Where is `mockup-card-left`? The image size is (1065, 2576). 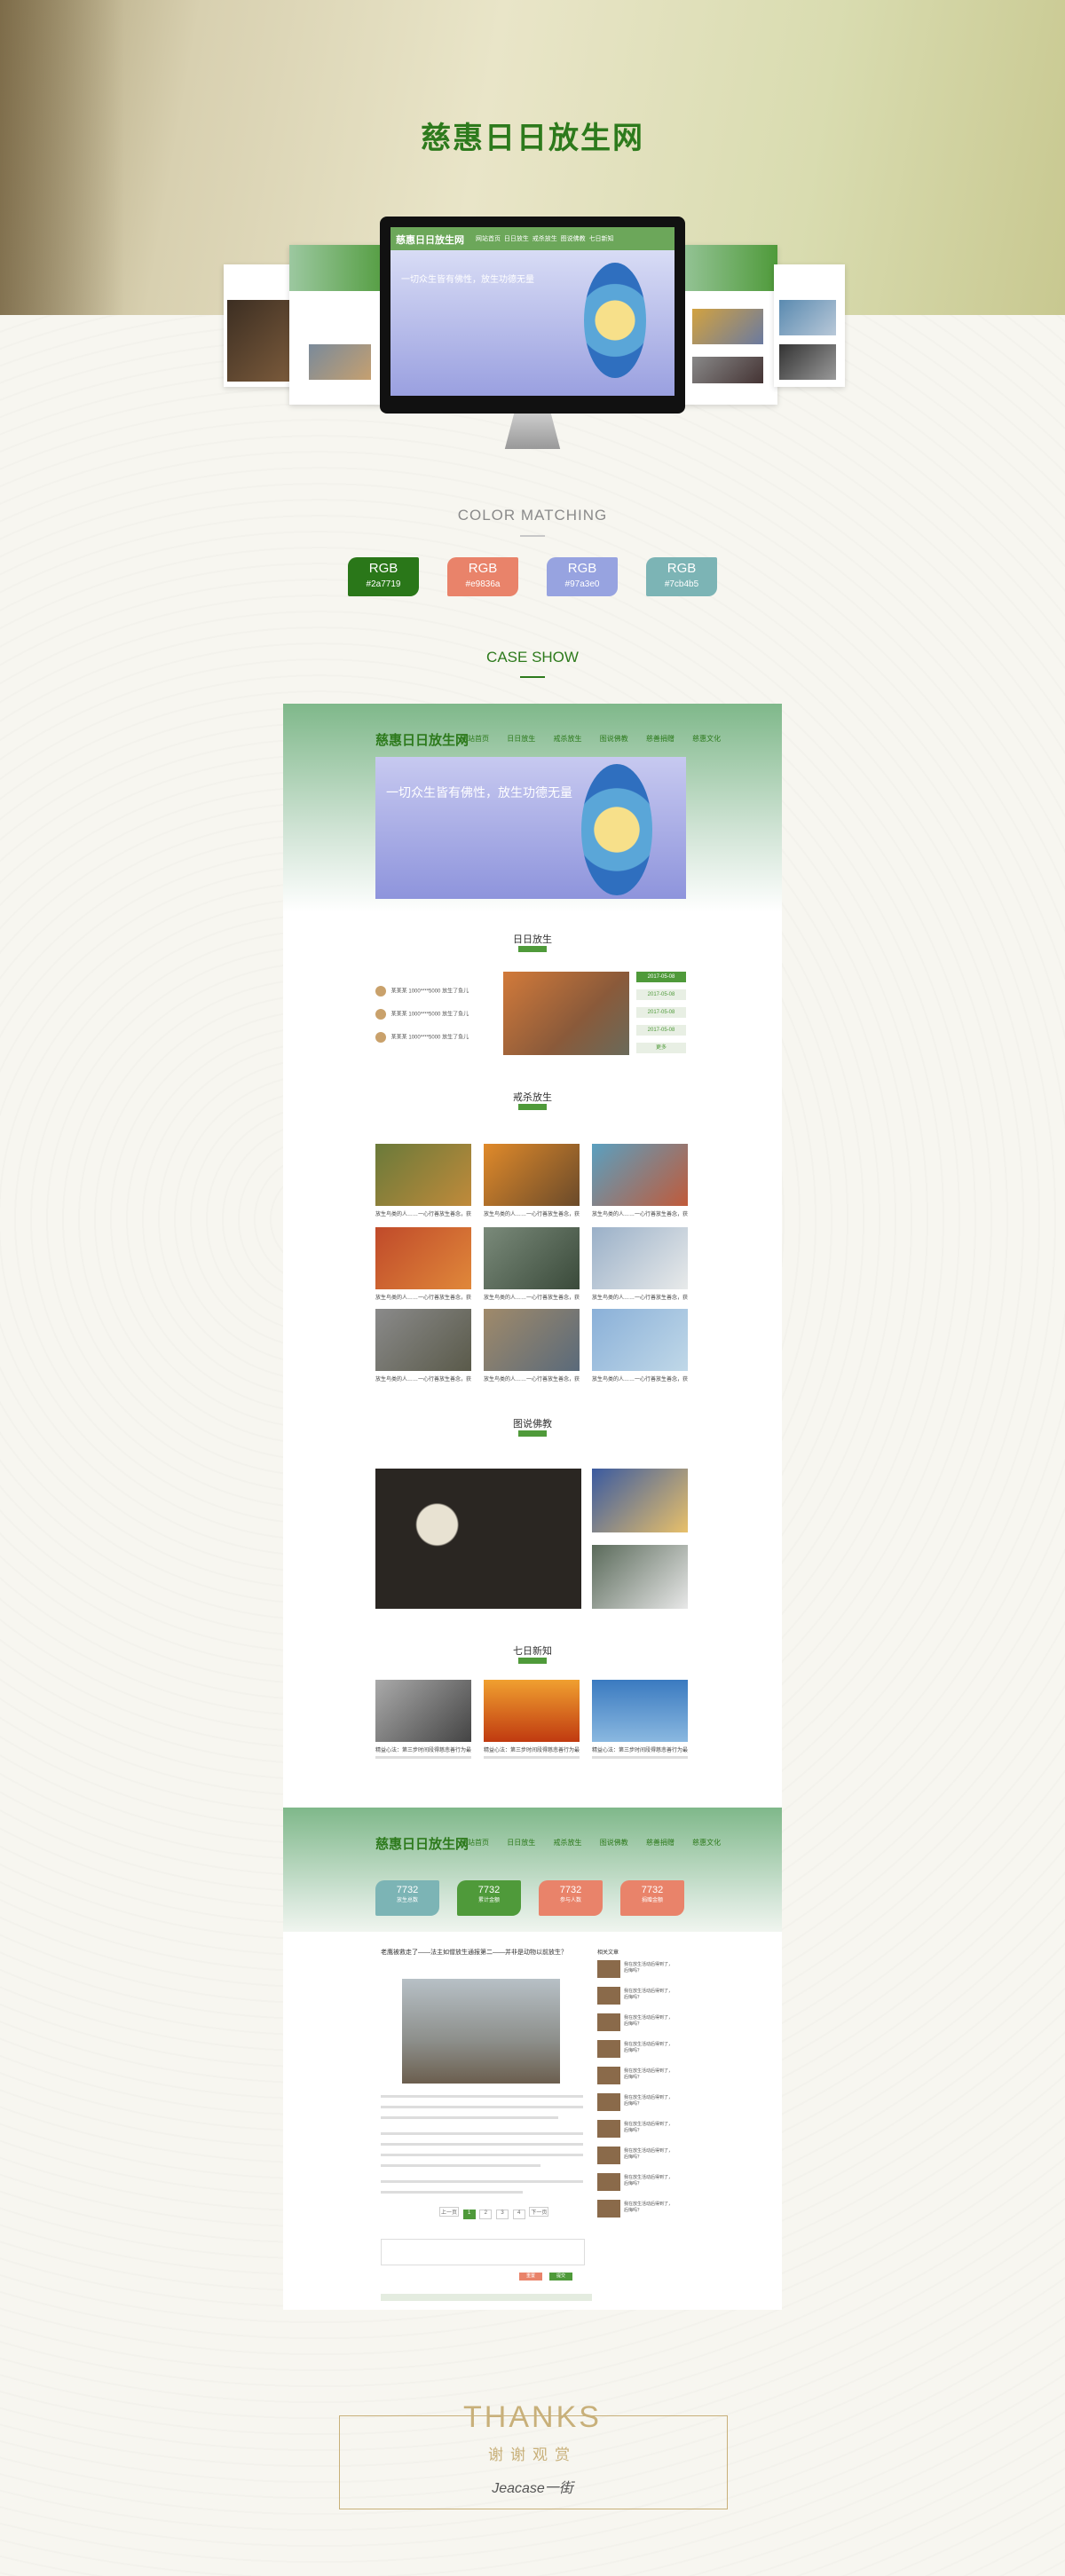
mockup-card-left is located at coordinates (340, 325).